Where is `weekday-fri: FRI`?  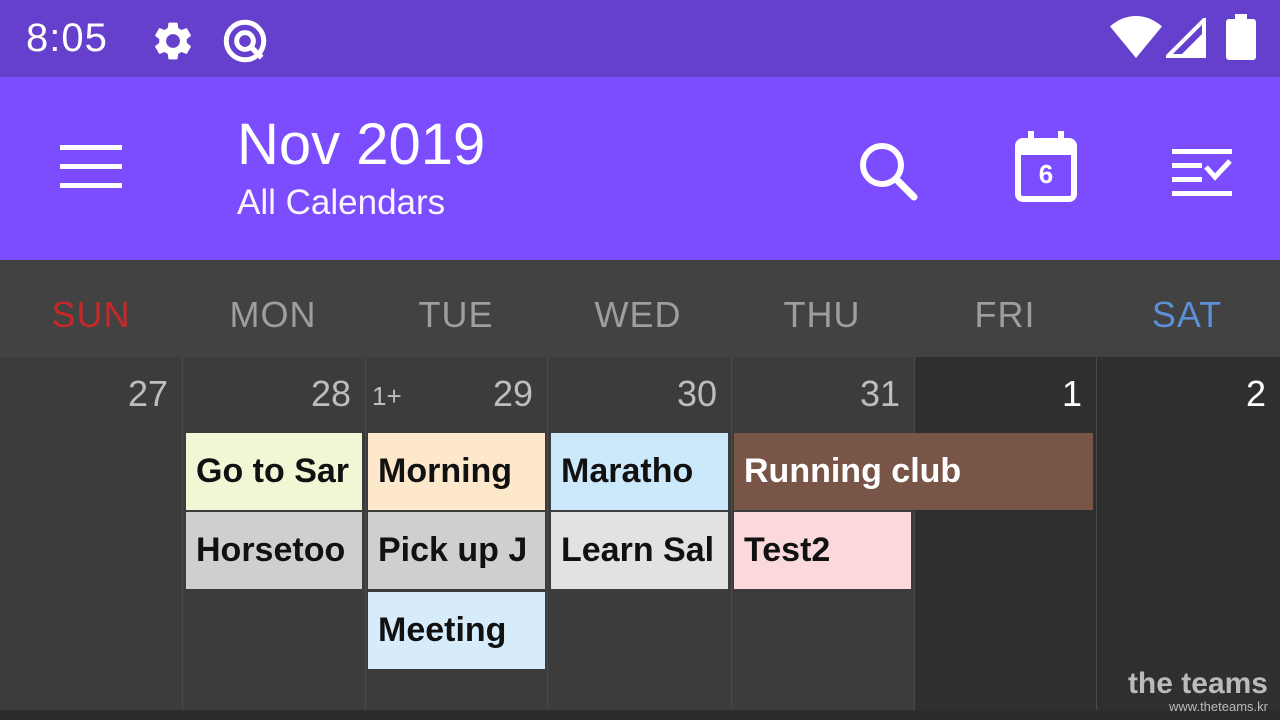
weekday-fri: FRI is located at coordinates (1005, 314).